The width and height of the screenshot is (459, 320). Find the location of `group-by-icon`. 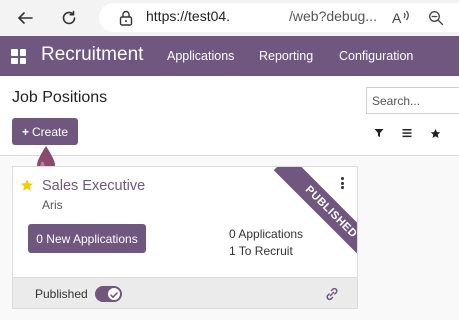

group-by-icon is located at coordinates (407, 133).